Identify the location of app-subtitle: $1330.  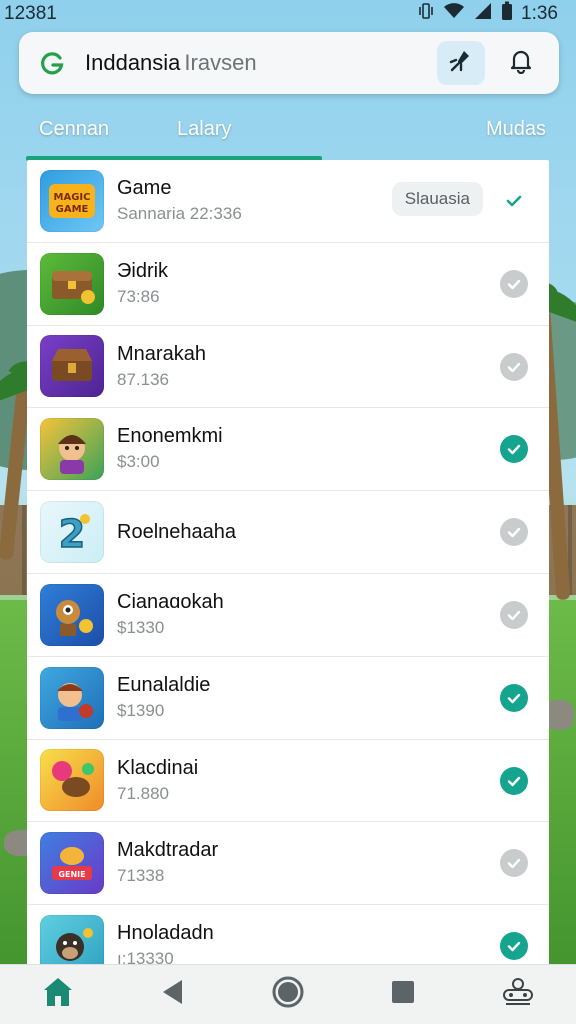
(141, 627).